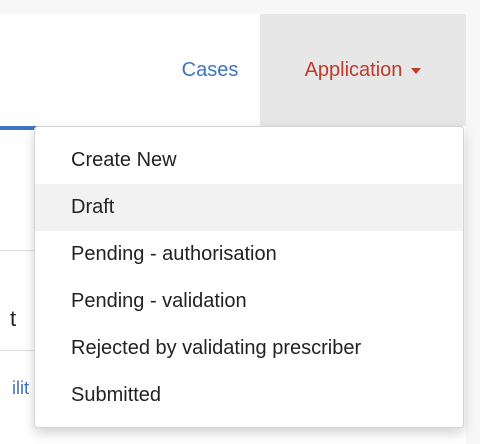 This screenshot has width=480, height=444. Describe the element at coordinates (473, 222) in the screenshot. I see `right-strip` at that location.